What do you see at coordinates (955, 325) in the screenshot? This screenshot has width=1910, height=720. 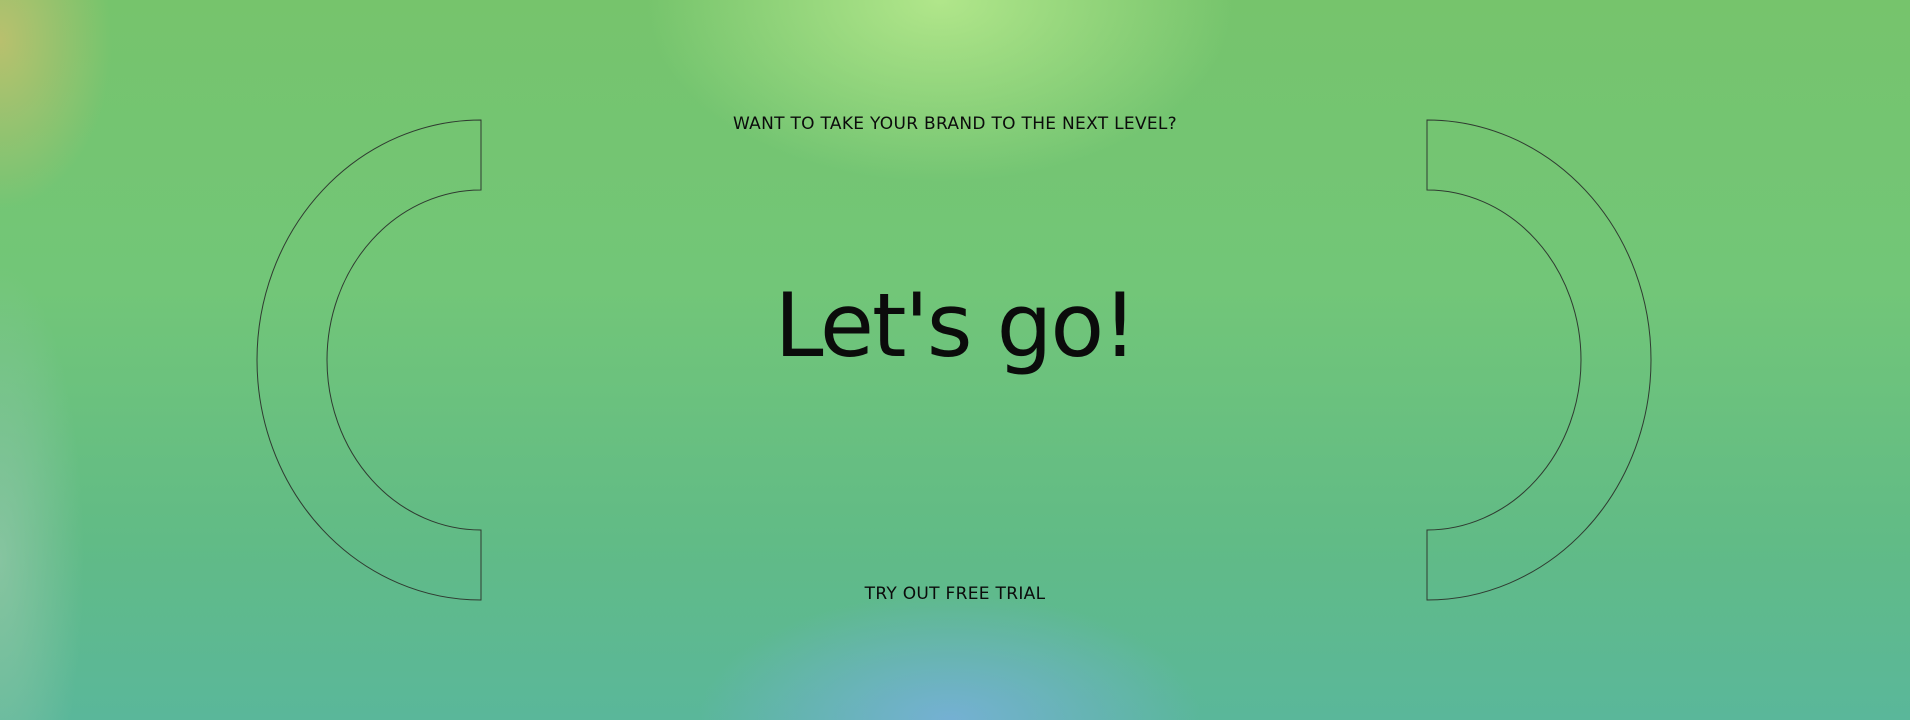 I see `hero-headline: Let's go!` at bounding box center [955, 325].